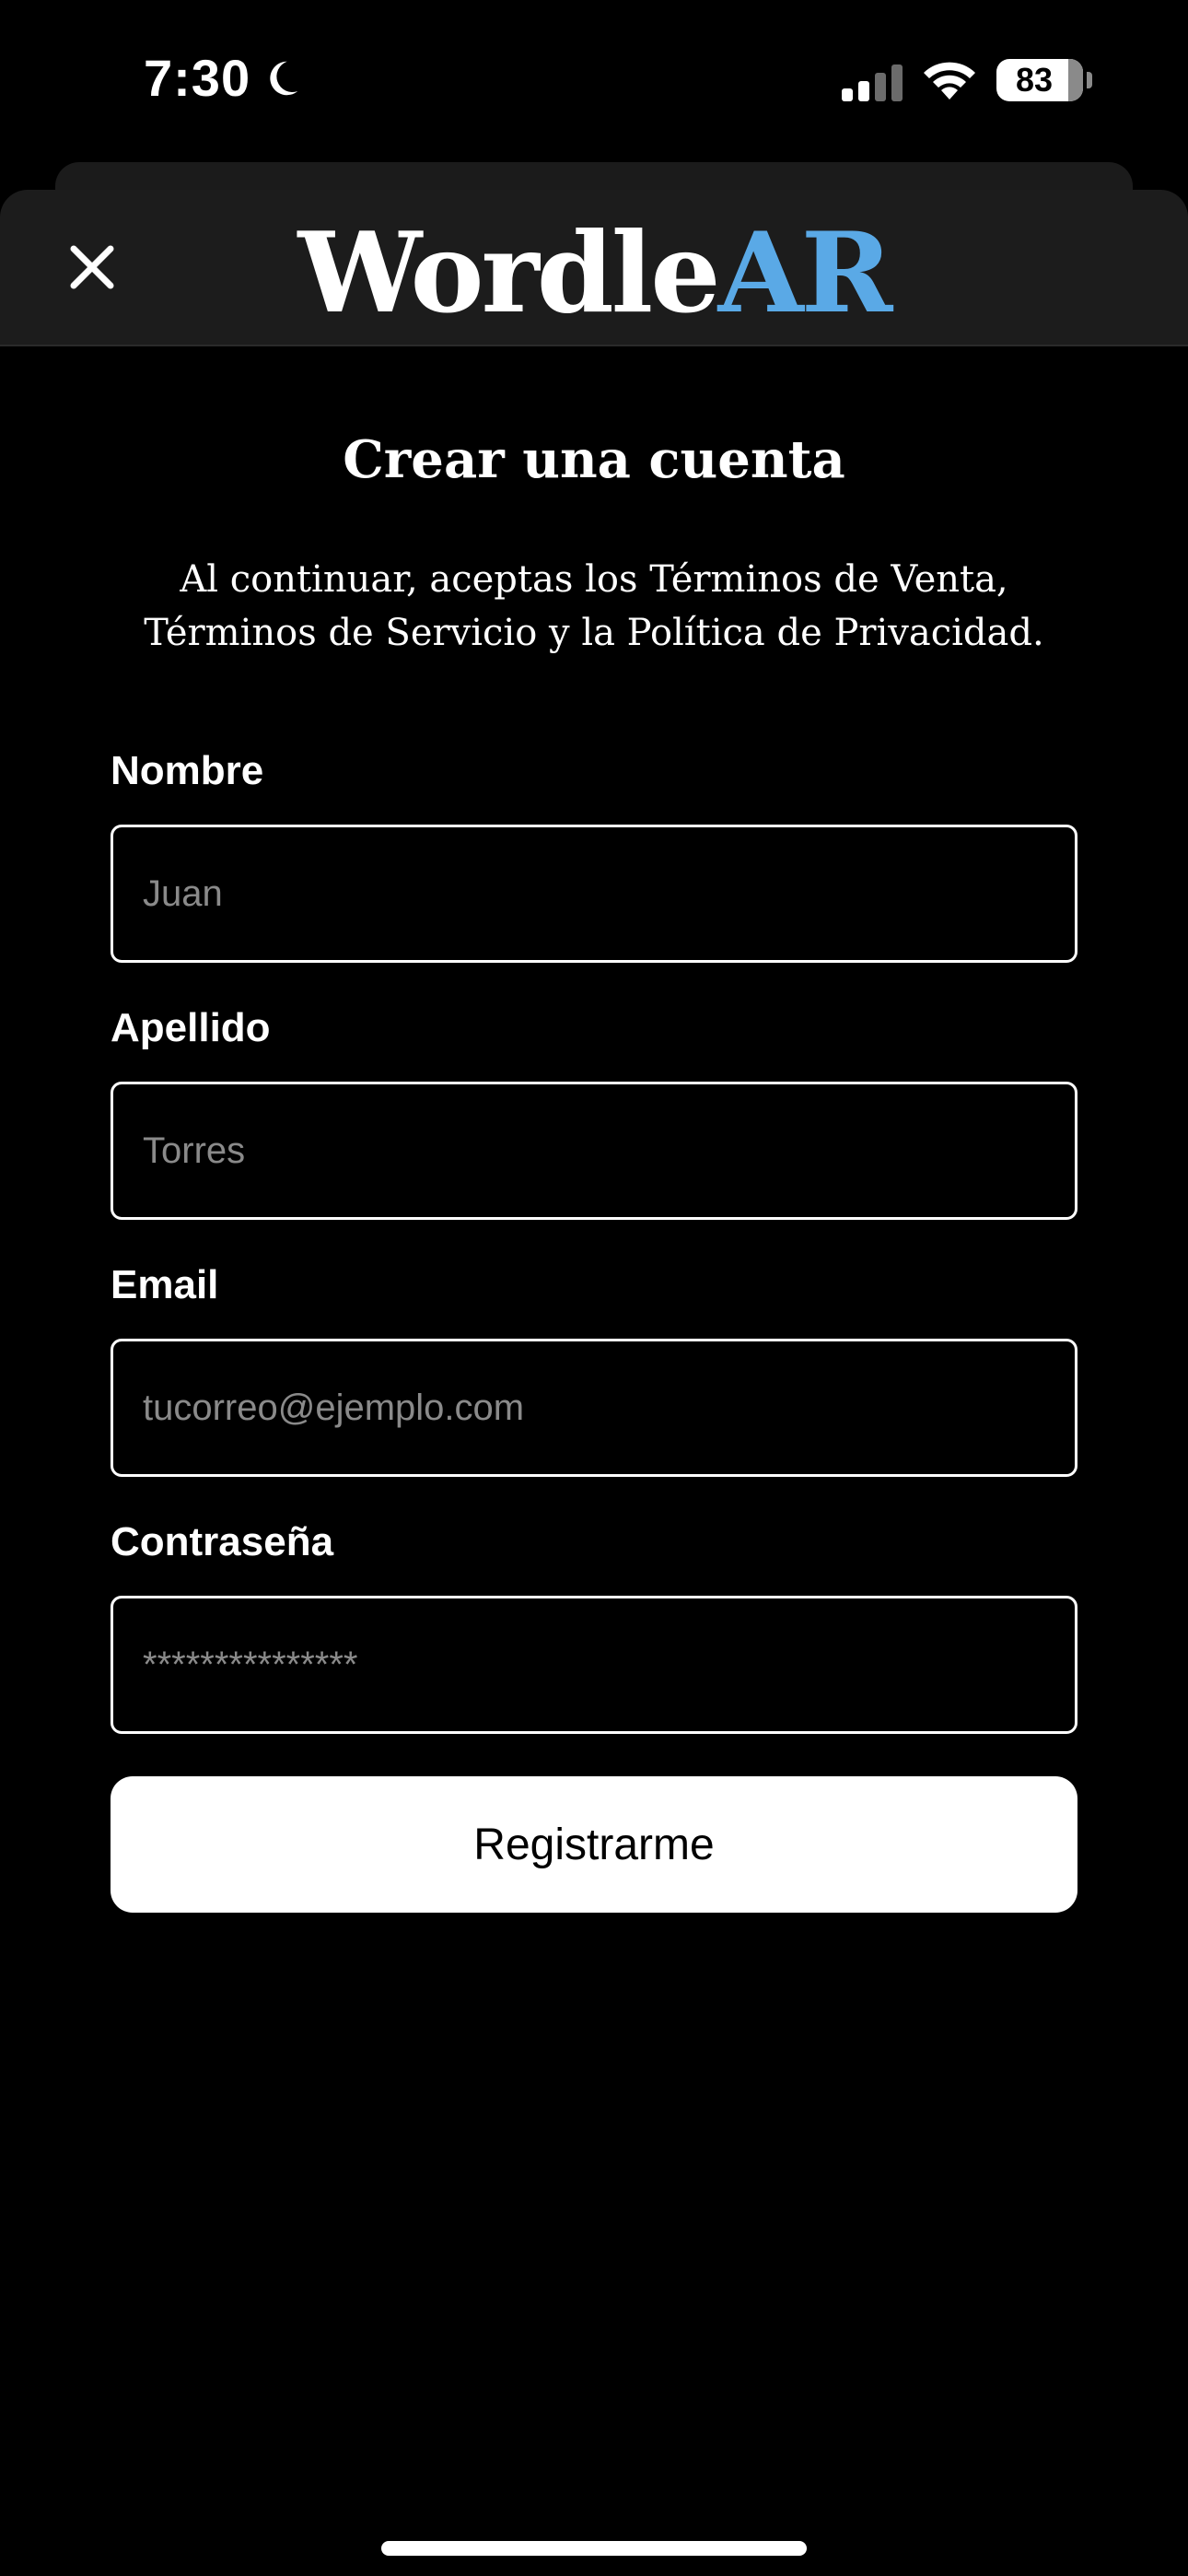 This screenshot has height=2576, width=1188. Describe the element at coordinates (805, 273) in the screenshot. I see `logo-accent: AR` at that location.